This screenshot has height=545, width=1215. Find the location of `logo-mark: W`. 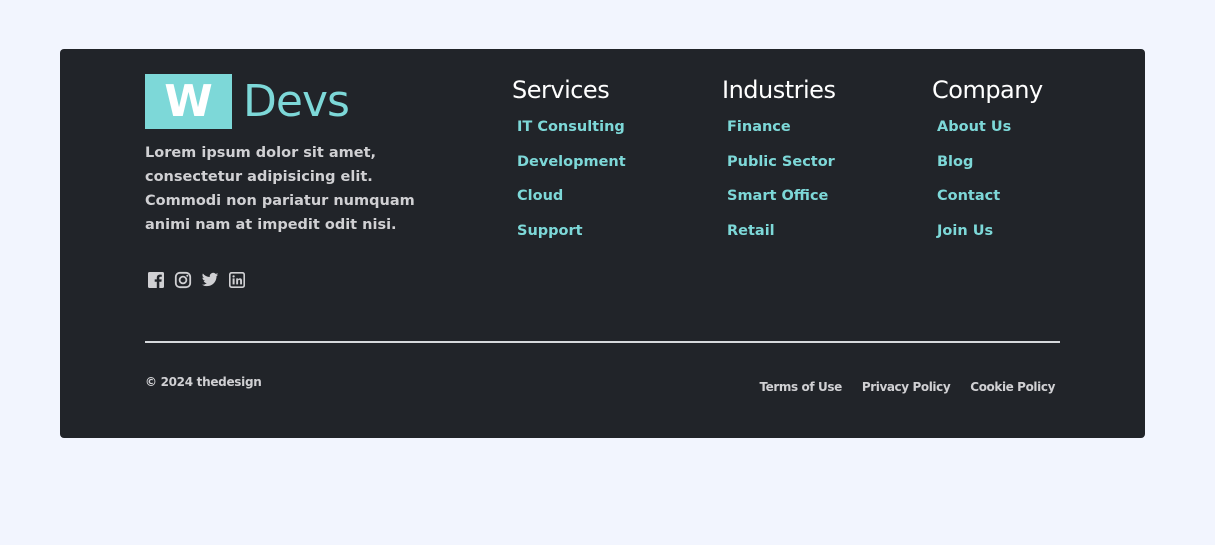

logo-mark: W is located at coordinates (188, 101).